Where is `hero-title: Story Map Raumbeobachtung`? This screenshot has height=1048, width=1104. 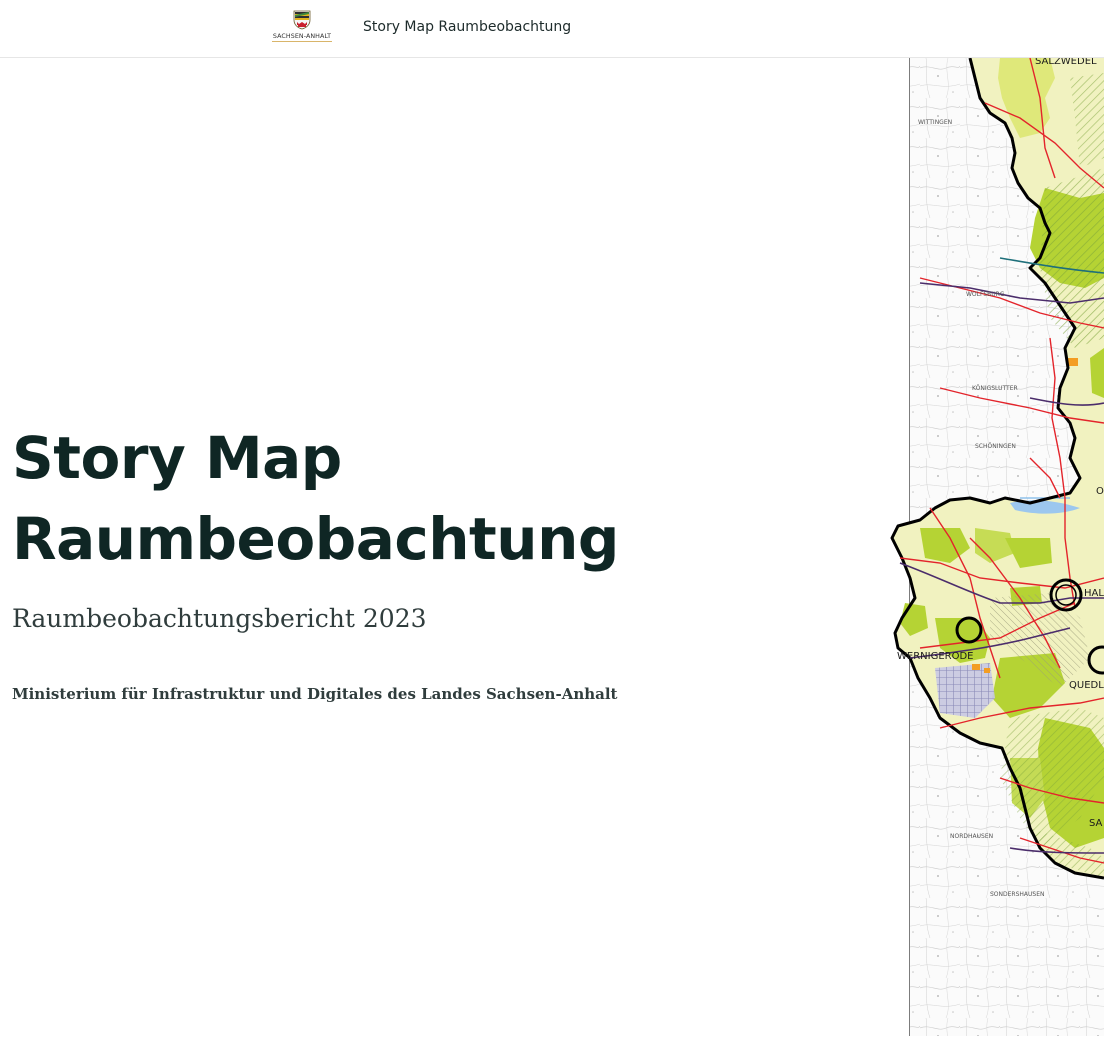
hero-title: Story Map Raumbeobachtung is located at coordinates (362, 499).